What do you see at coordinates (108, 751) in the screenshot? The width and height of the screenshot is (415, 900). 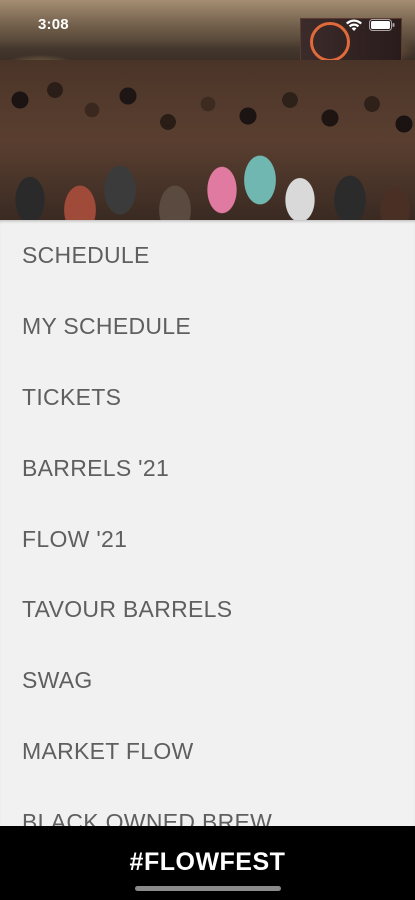 I see `menu-item-label: MARKET FLOW` at bounding box center [108, 751].